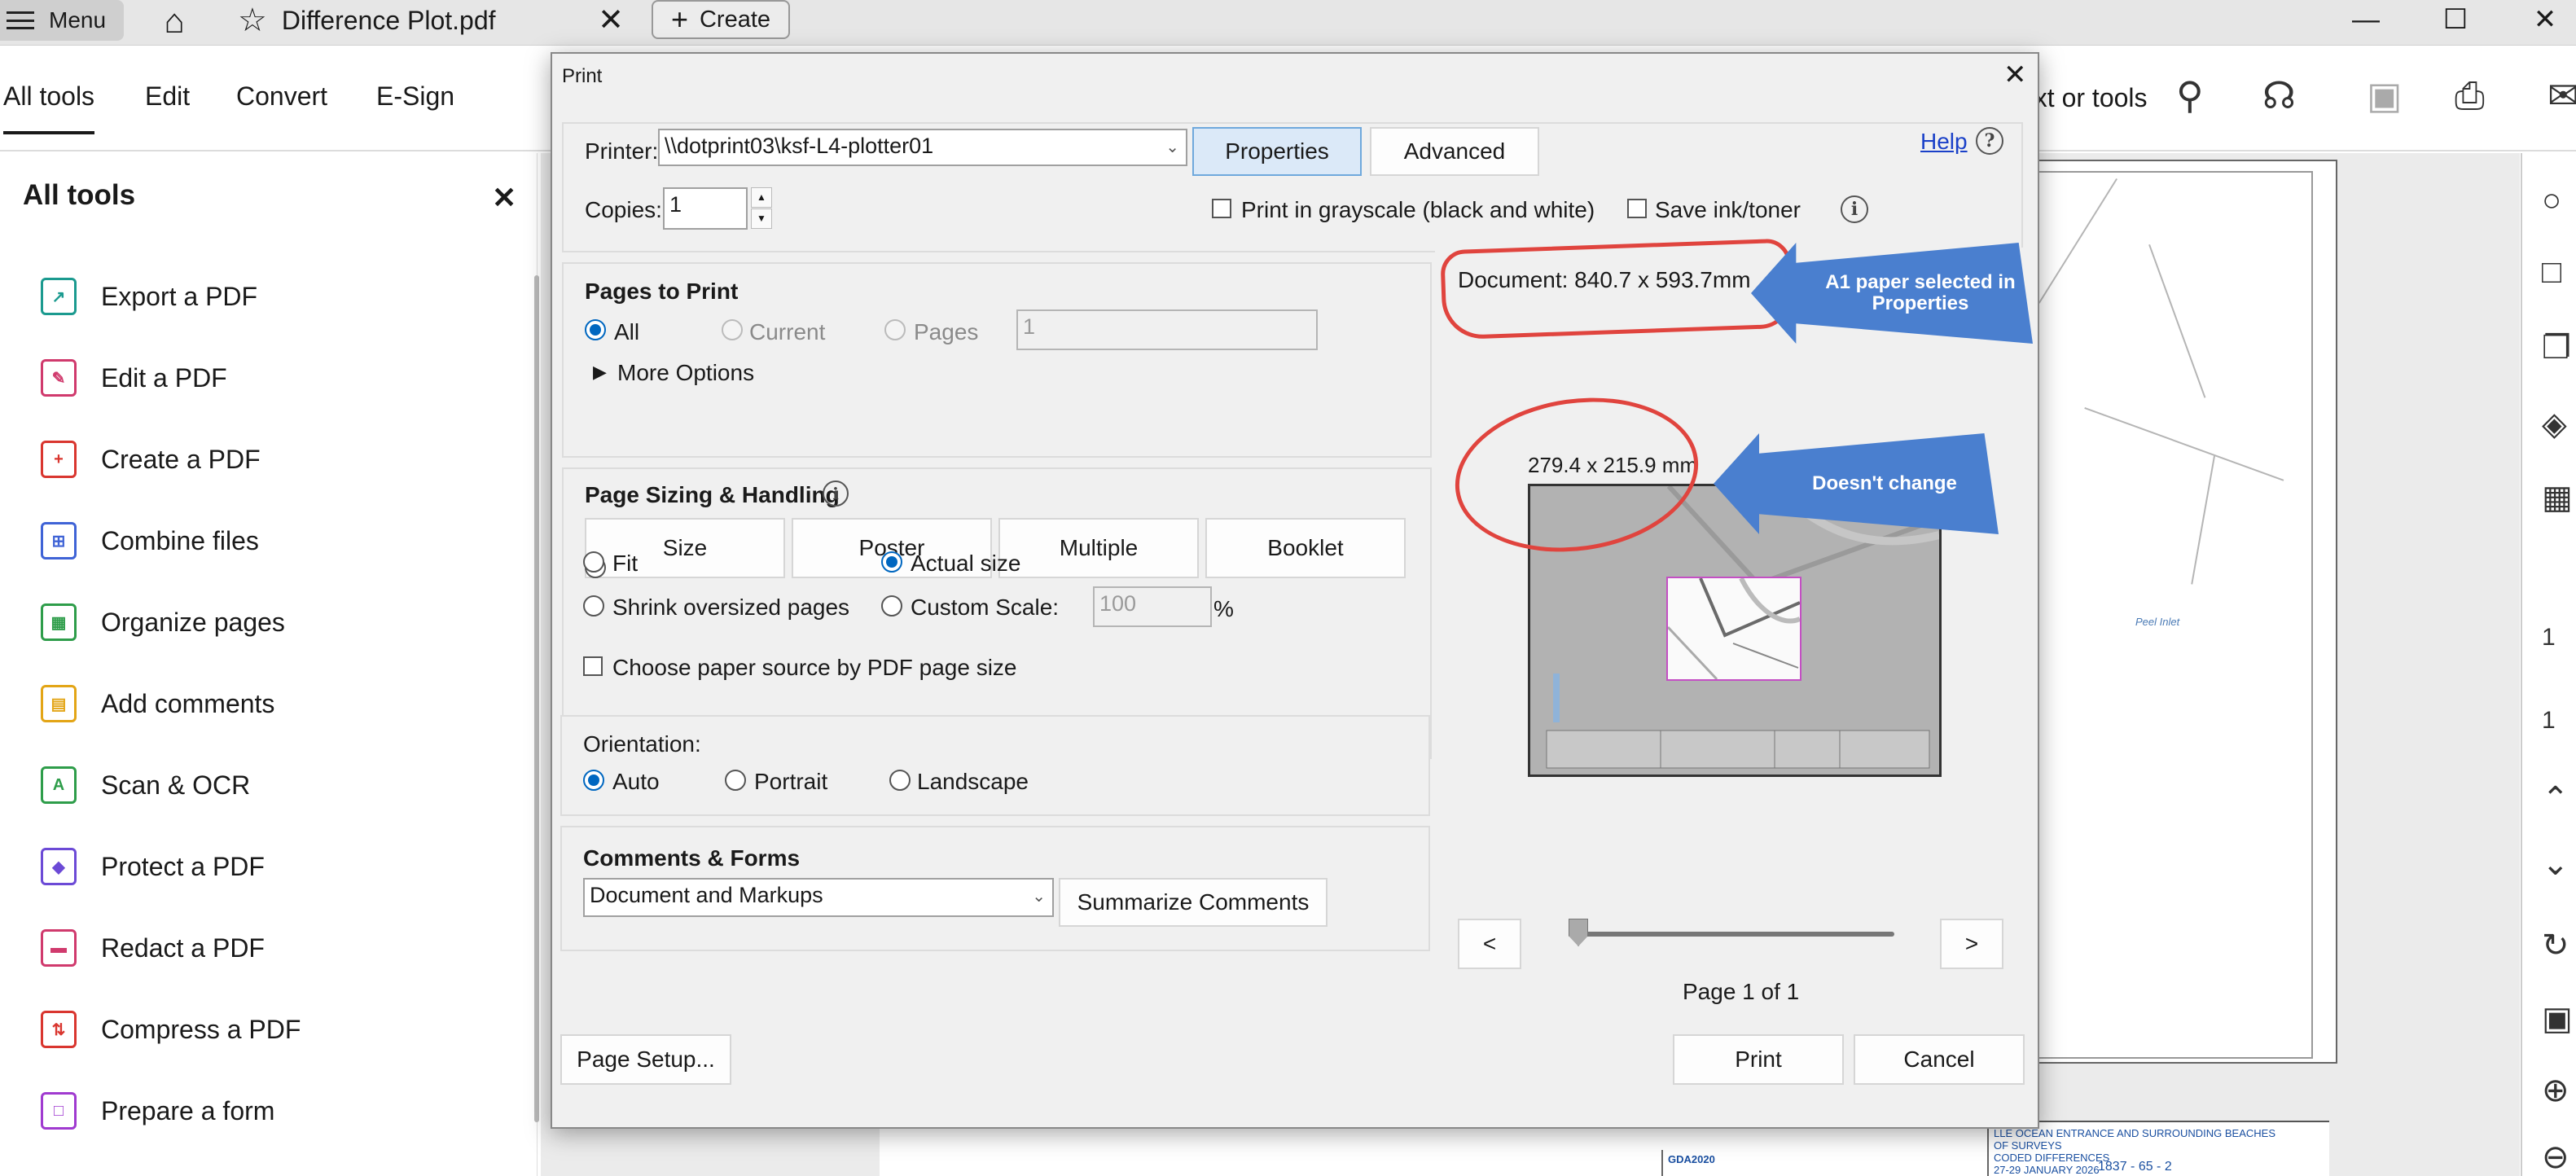 The height and width of the screenshot is (1176, 2576). Describe the element at coordinates (59, 1029) in the screenshot. I see `compress-pdf-icon: ⇅` at that location.